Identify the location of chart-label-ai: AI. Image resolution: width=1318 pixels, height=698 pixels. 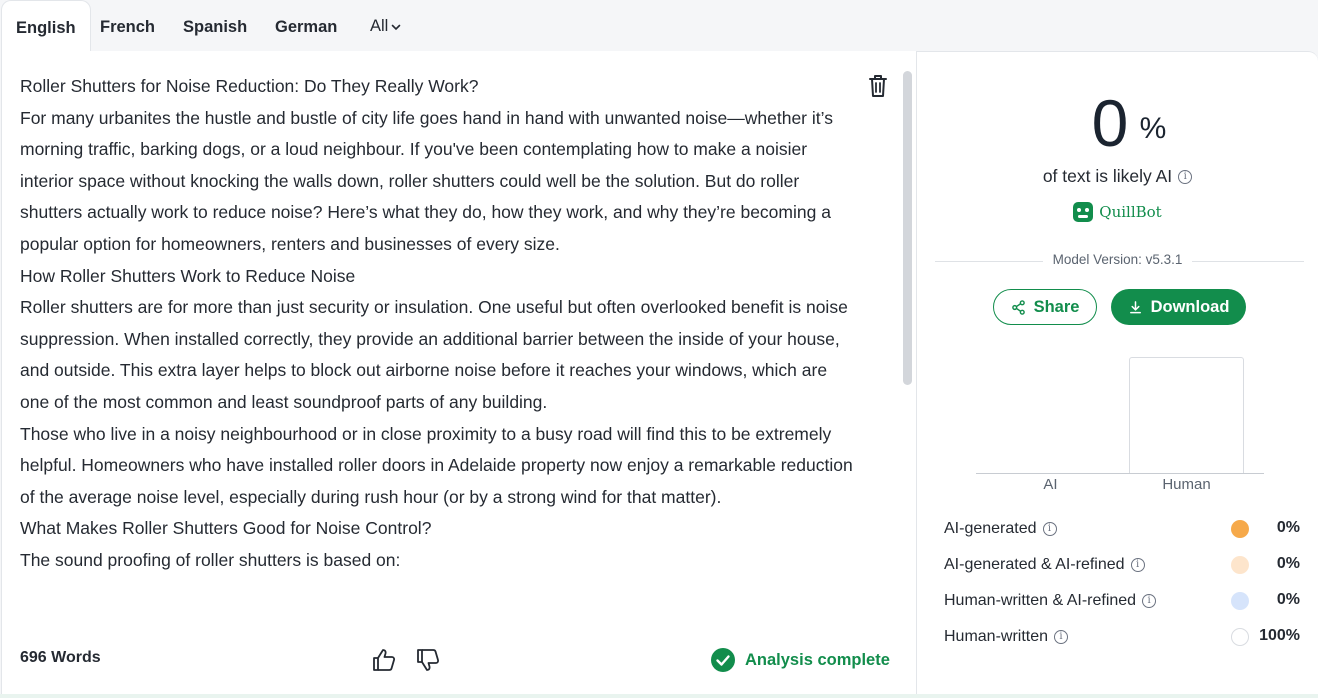
(1050, 484).